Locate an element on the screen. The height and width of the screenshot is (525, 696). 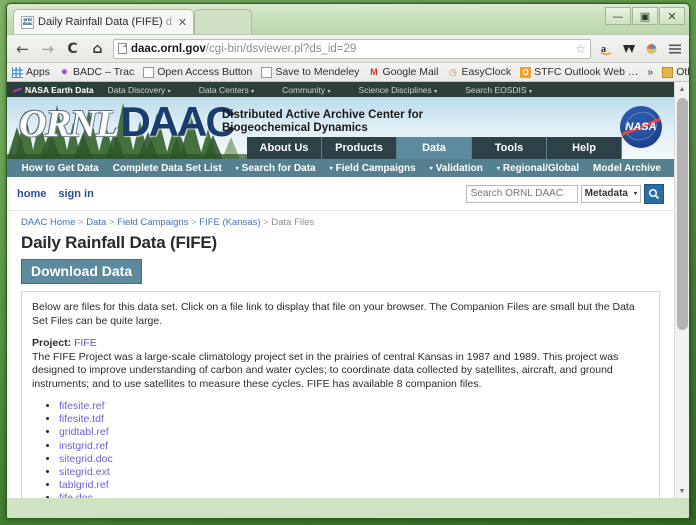
back-icon: ← is located at coordinates (22, 48).